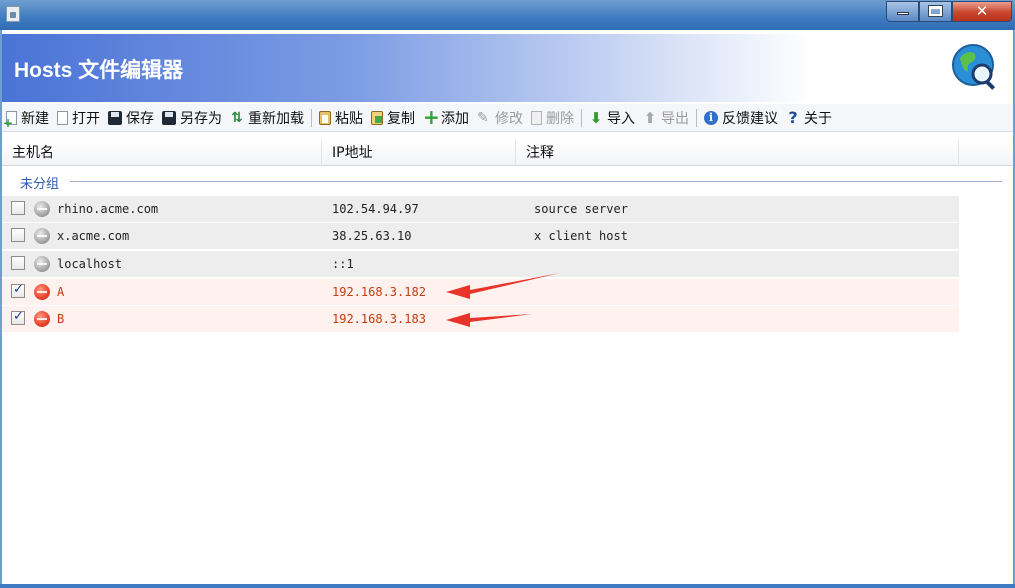 The height and width of the screenshot is (588, 1015). Describe the element at coordinates (581, 236) in the screenshot. I see `cell-comment: x client host` at that location.